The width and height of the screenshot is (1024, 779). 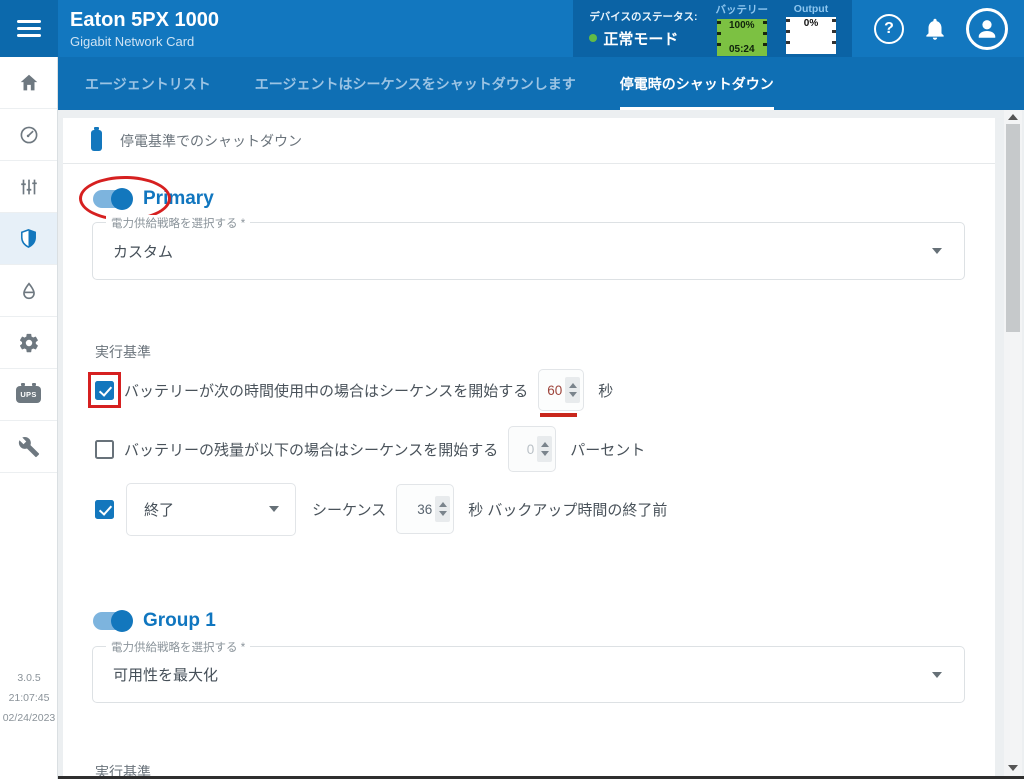 What do you see at coordinates (326, 391) in the screenshot?
I see `battery-time-label: バッテリーが次の時間使用中の場合はシーケンスを開始する` at bounding box center [326, 391].